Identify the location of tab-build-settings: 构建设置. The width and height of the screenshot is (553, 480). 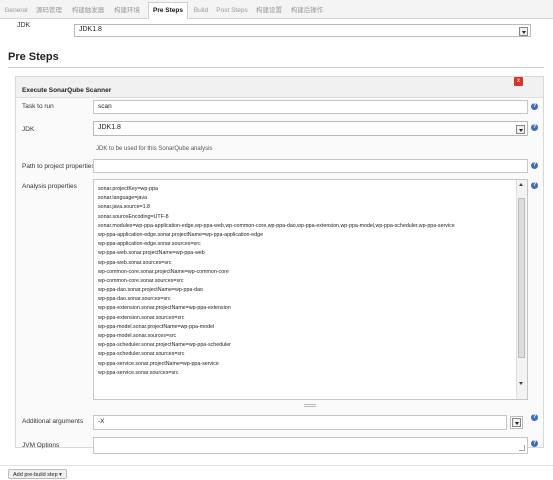
(269, 10).